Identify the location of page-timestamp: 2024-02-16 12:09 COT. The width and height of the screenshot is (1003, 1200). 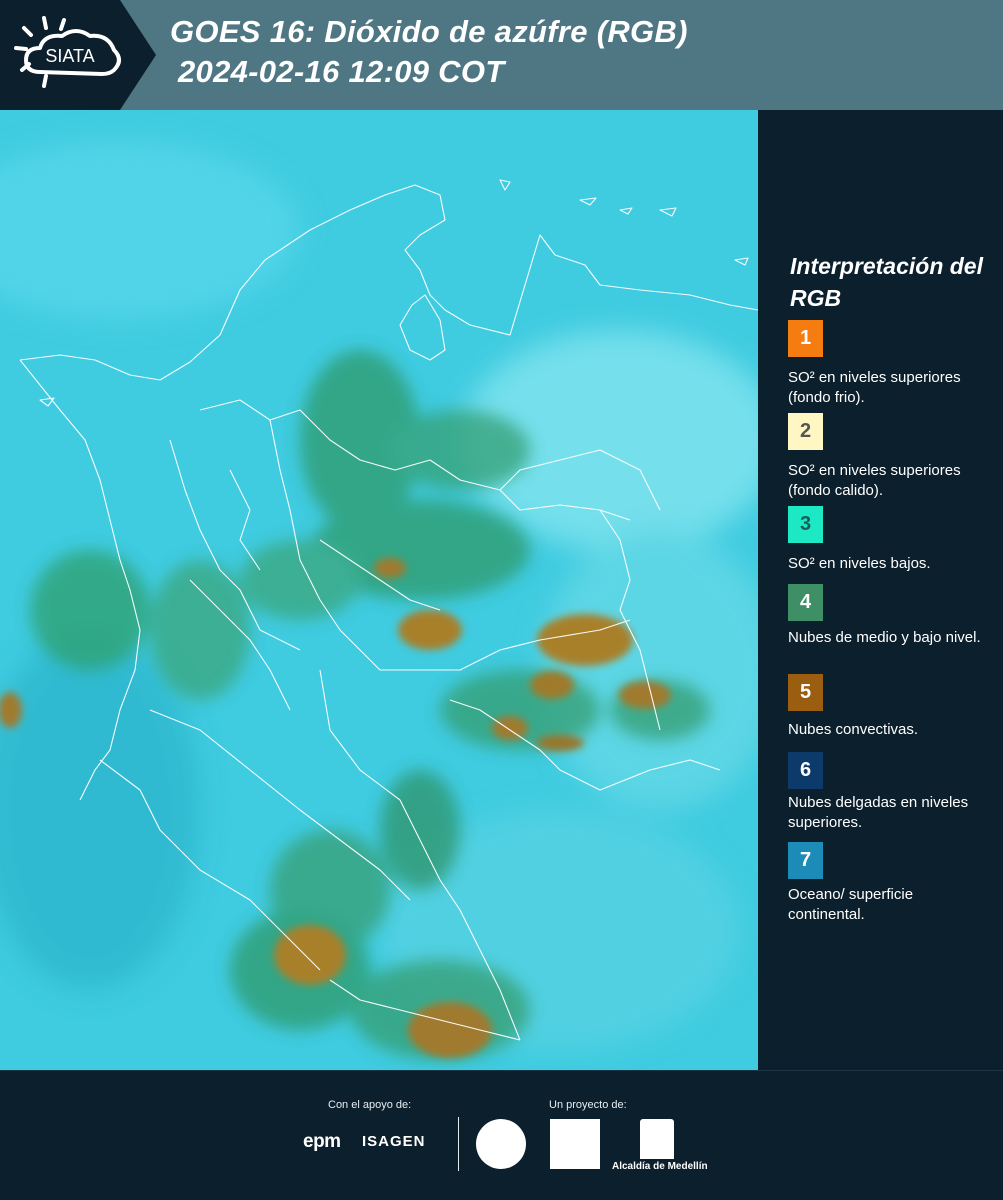
(341, 71).